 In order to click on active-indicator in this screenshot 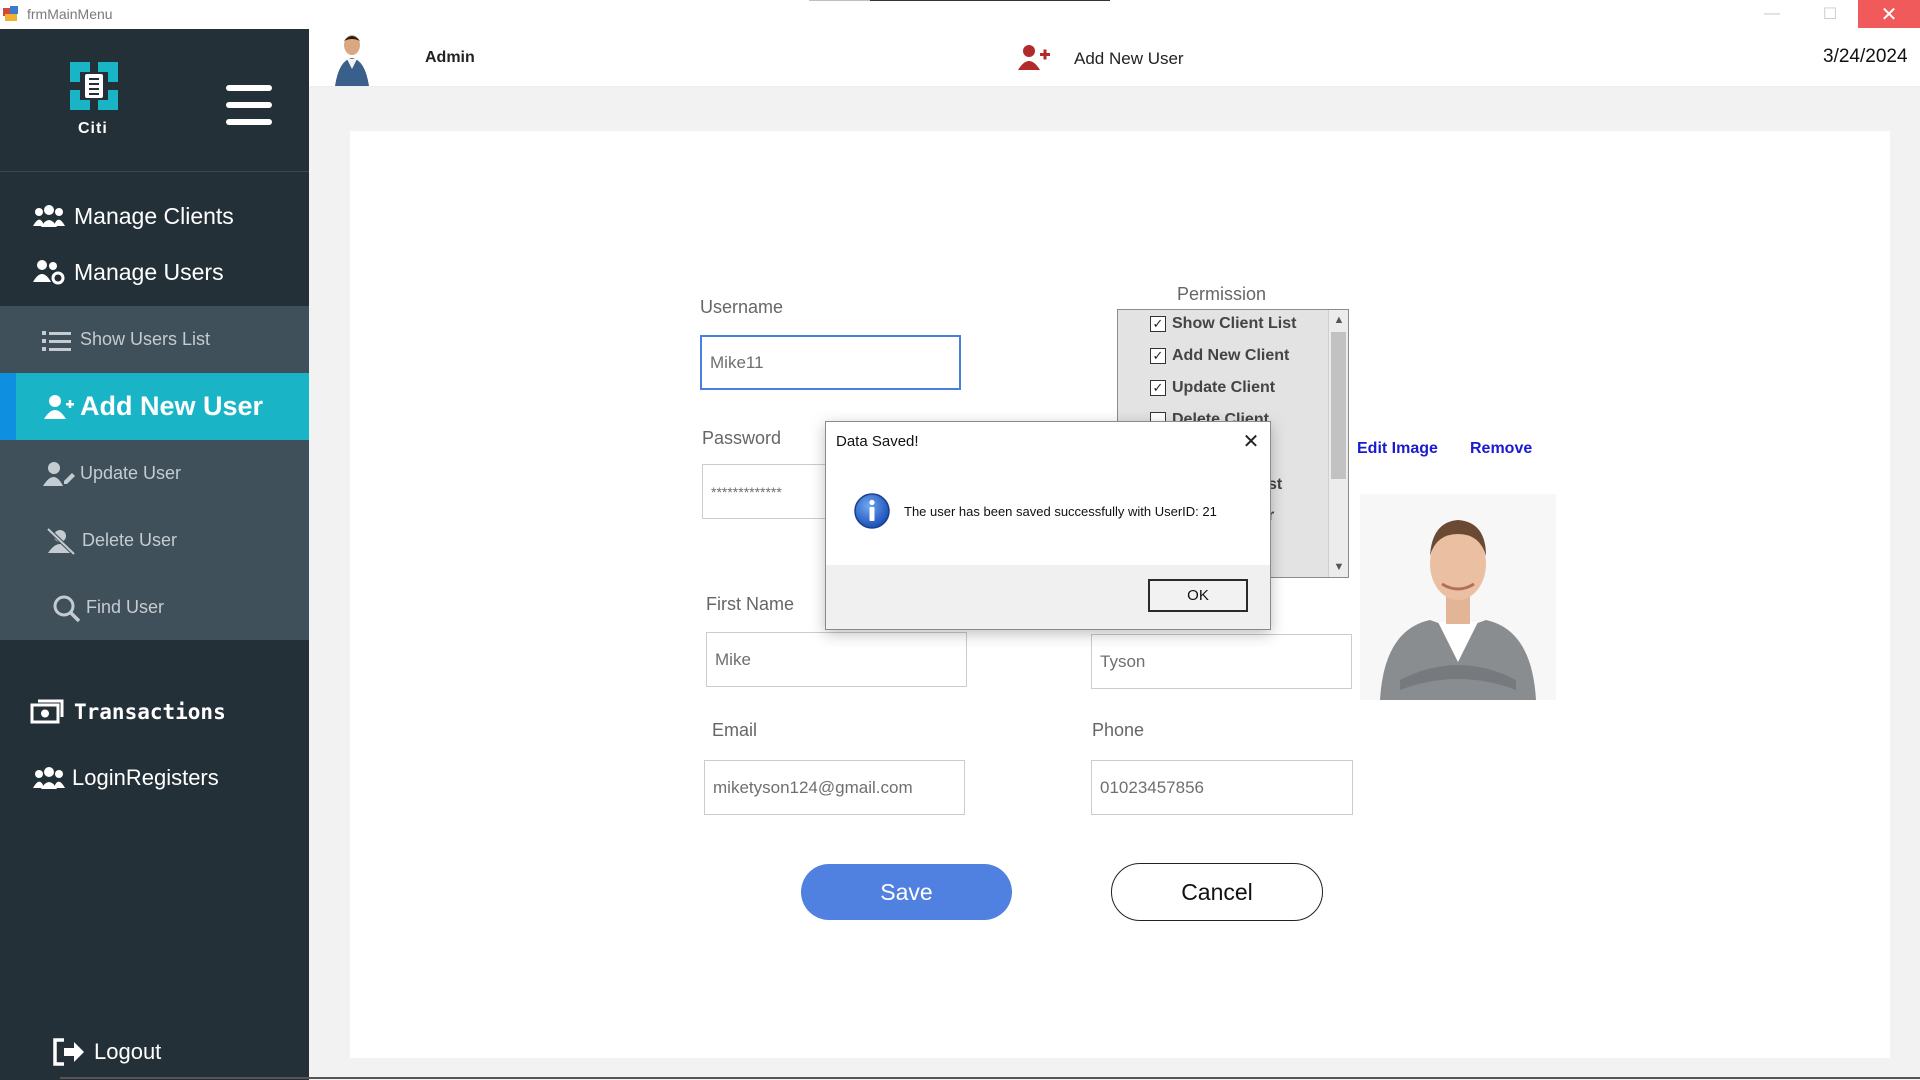, I will do `click(8, 406)`.